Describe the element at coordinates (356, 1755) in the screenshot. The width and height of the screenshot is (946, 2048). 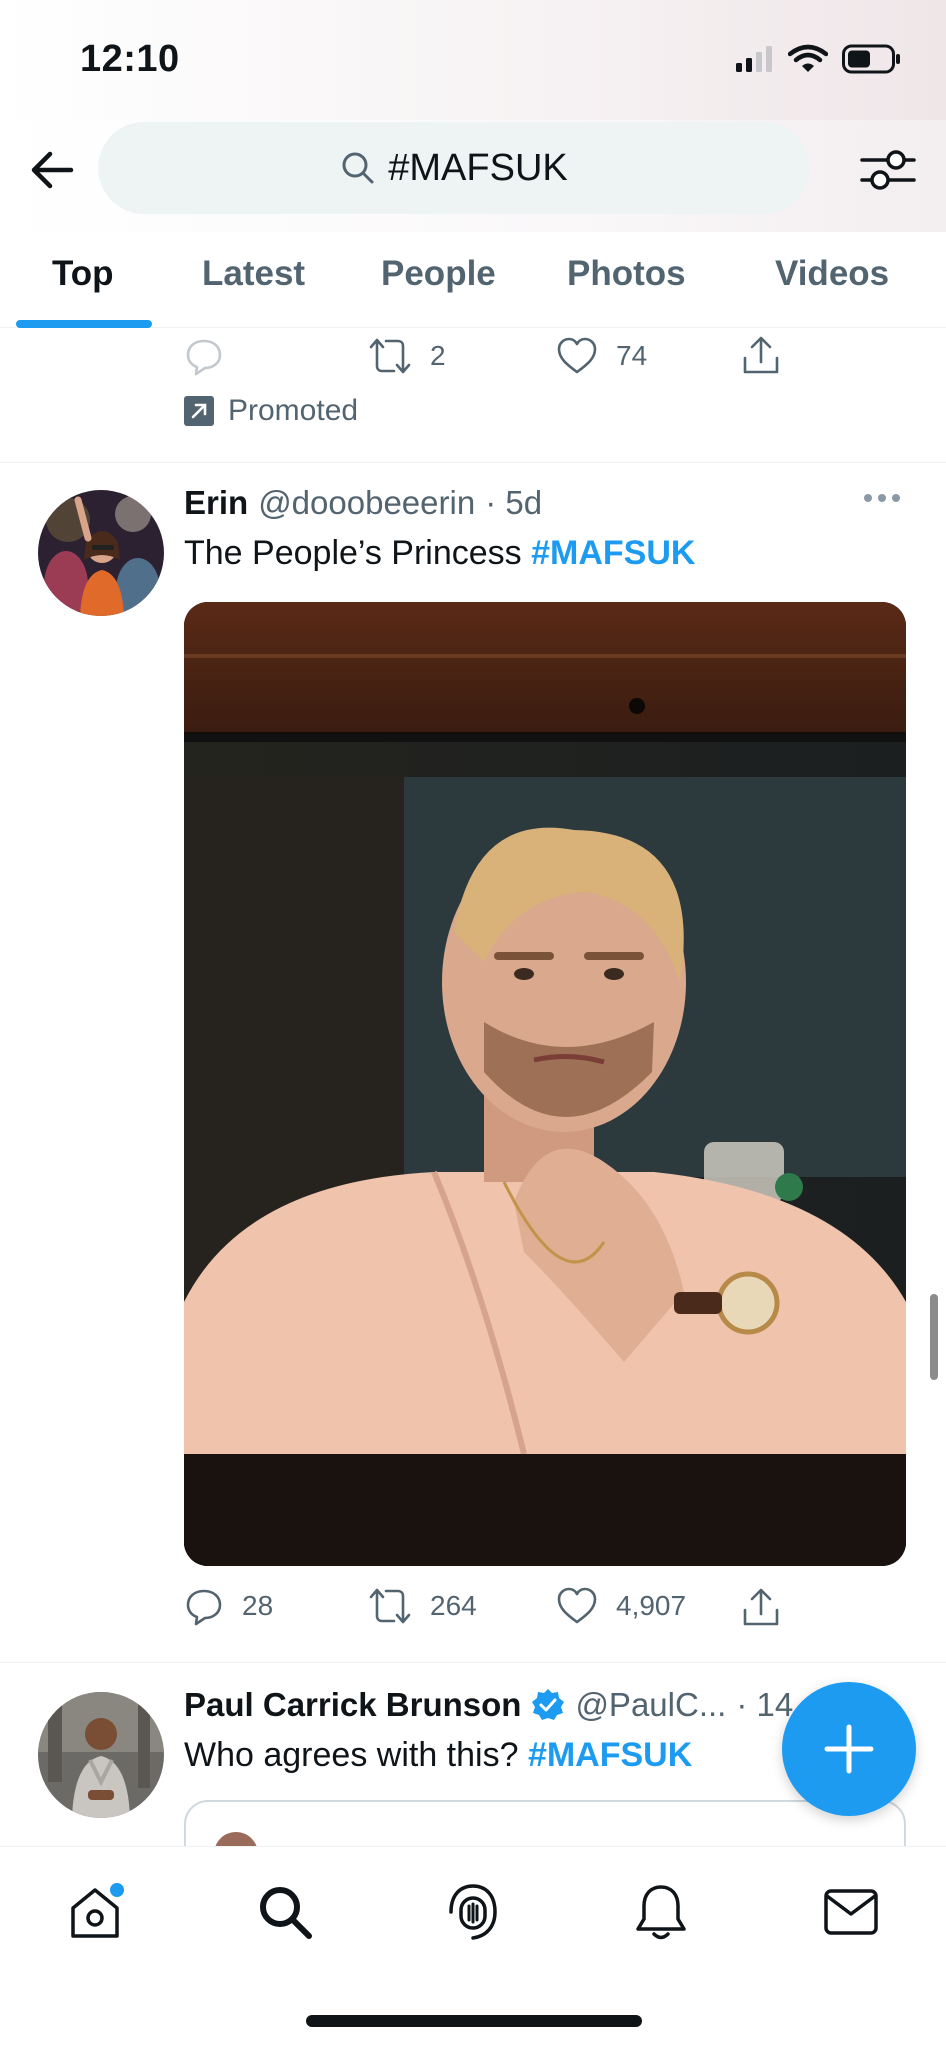
I see `tweet-body: Who agrees with this?` at that location.